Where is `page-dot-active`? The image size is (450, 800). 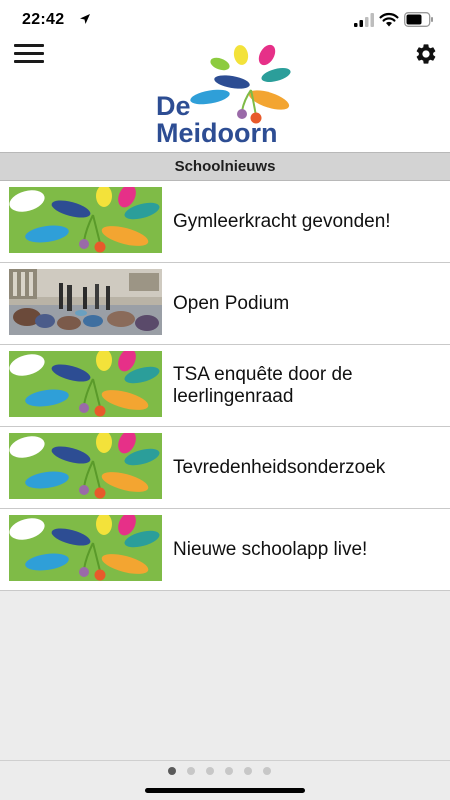
page-dot-active is located at coordinates (172, 771).